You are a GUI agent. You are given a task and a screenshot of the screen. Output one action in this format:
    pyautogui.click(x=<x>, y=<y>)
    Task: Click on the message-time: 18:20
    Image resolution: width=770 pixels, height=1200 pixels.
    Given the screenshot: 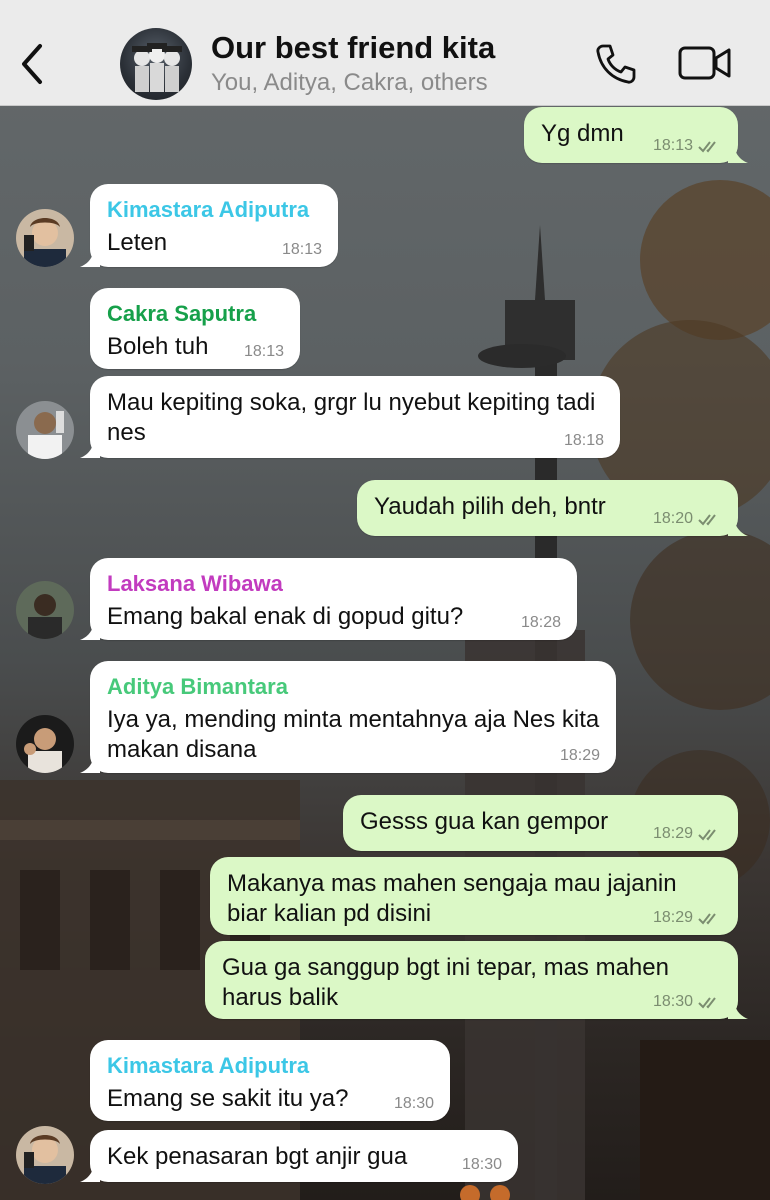 What is the action you would take?
    pyautogui.click(x=672, y=518)
    